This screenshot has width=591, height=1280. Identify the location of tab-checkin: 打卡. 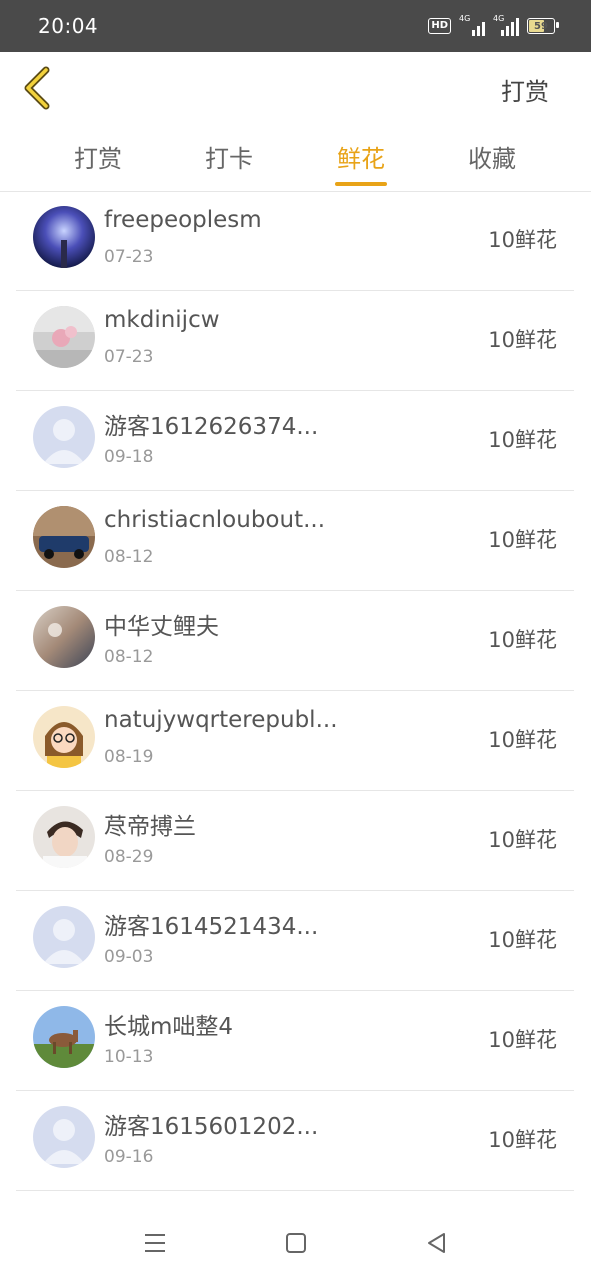
(229, 156).